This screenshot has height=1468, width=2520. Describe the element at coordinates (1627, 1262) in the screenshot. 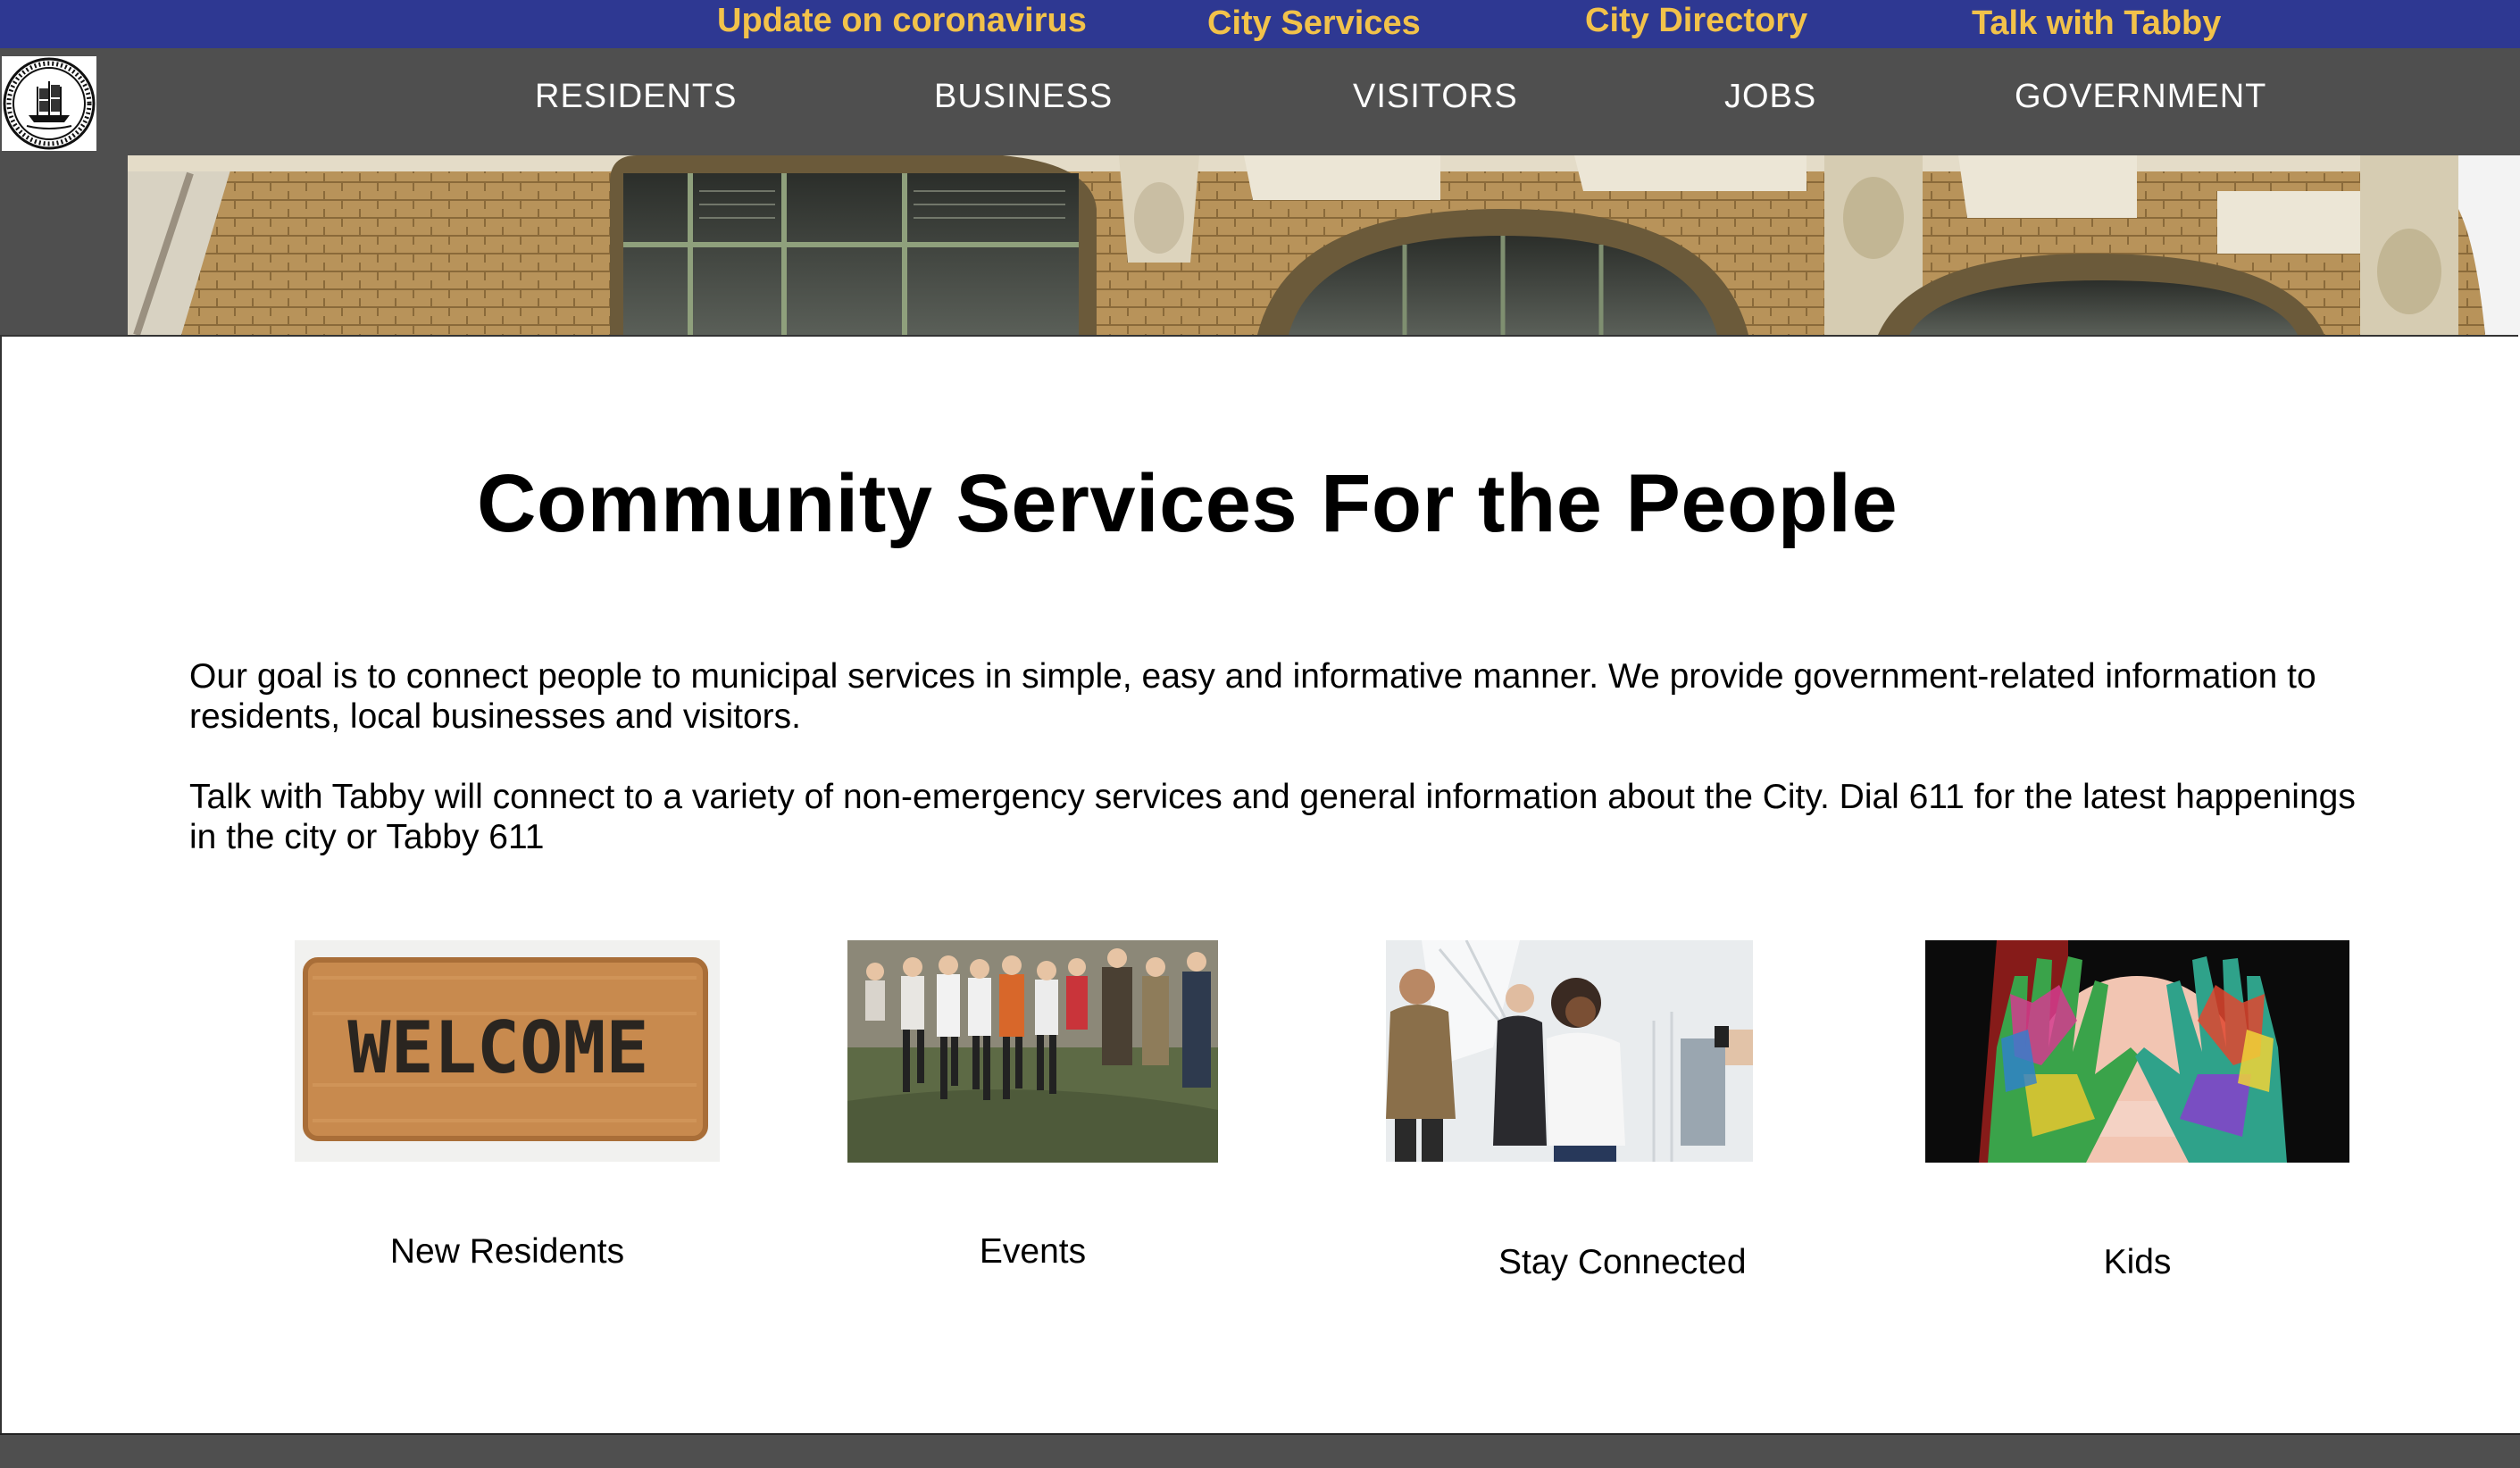

I see `stay-connected-label: Stay Connected` at that location.